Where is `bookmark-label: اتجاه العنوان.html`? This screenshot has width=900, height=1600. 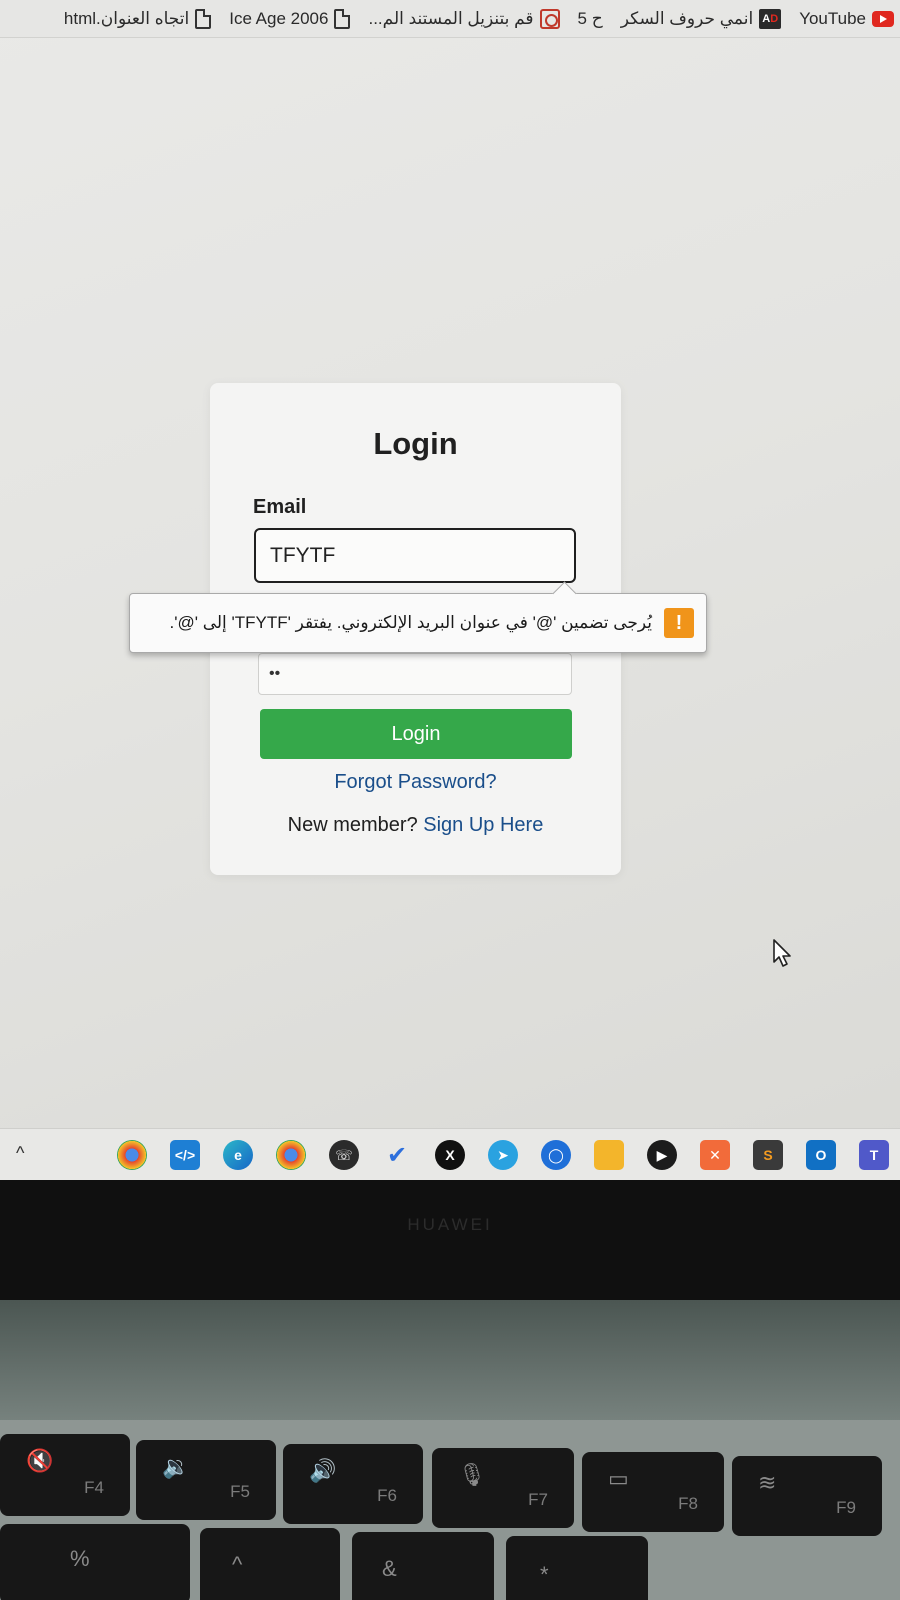 bookmark-label: اتجاه العنوان.html is located at coordinates (126, 18).